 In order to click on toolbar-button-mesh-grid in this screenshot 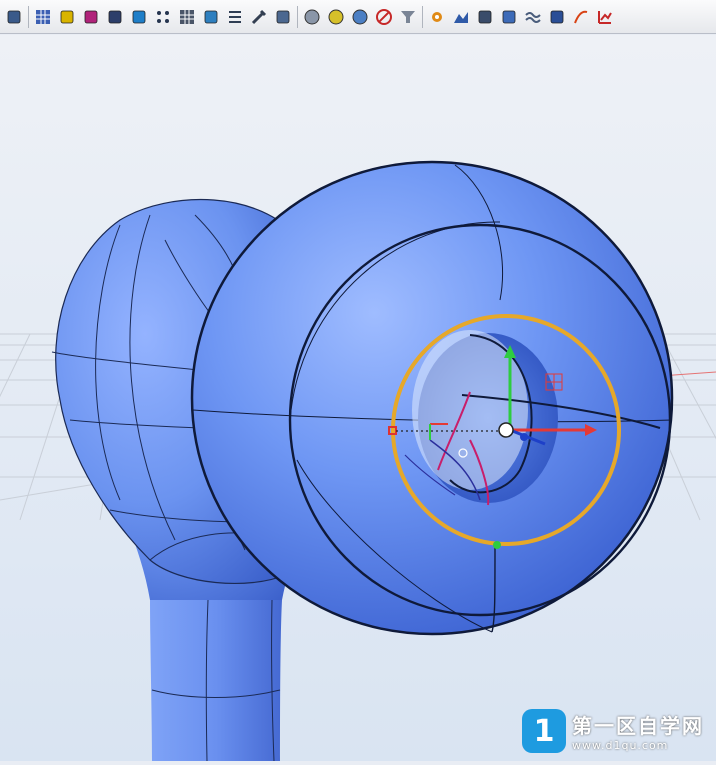, I will do `click(43, 17)`.